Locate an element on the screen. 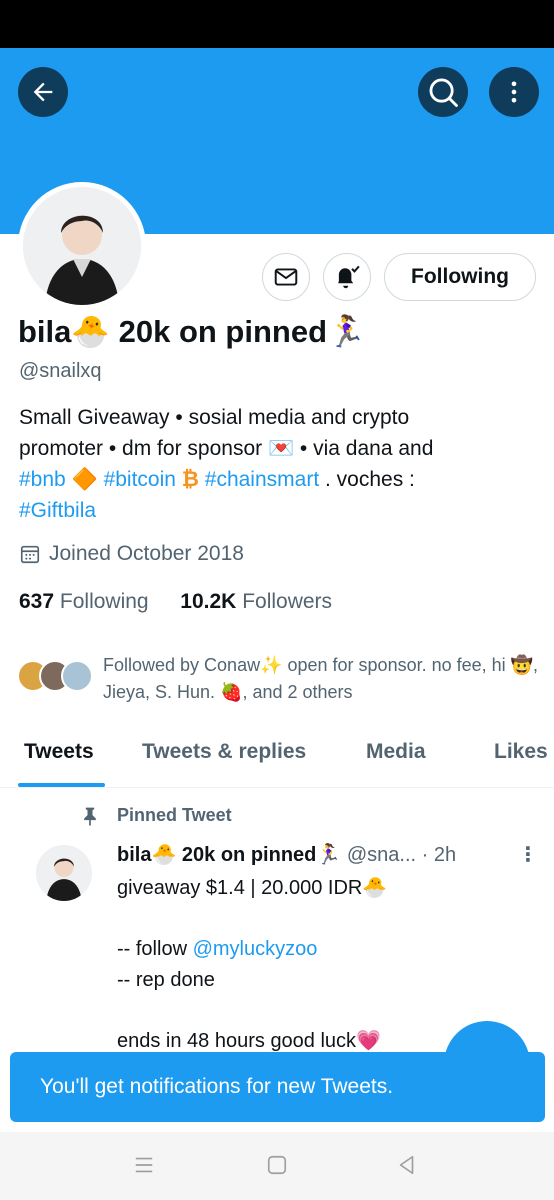  bell-check-icon is located at coordinates (349, 277).